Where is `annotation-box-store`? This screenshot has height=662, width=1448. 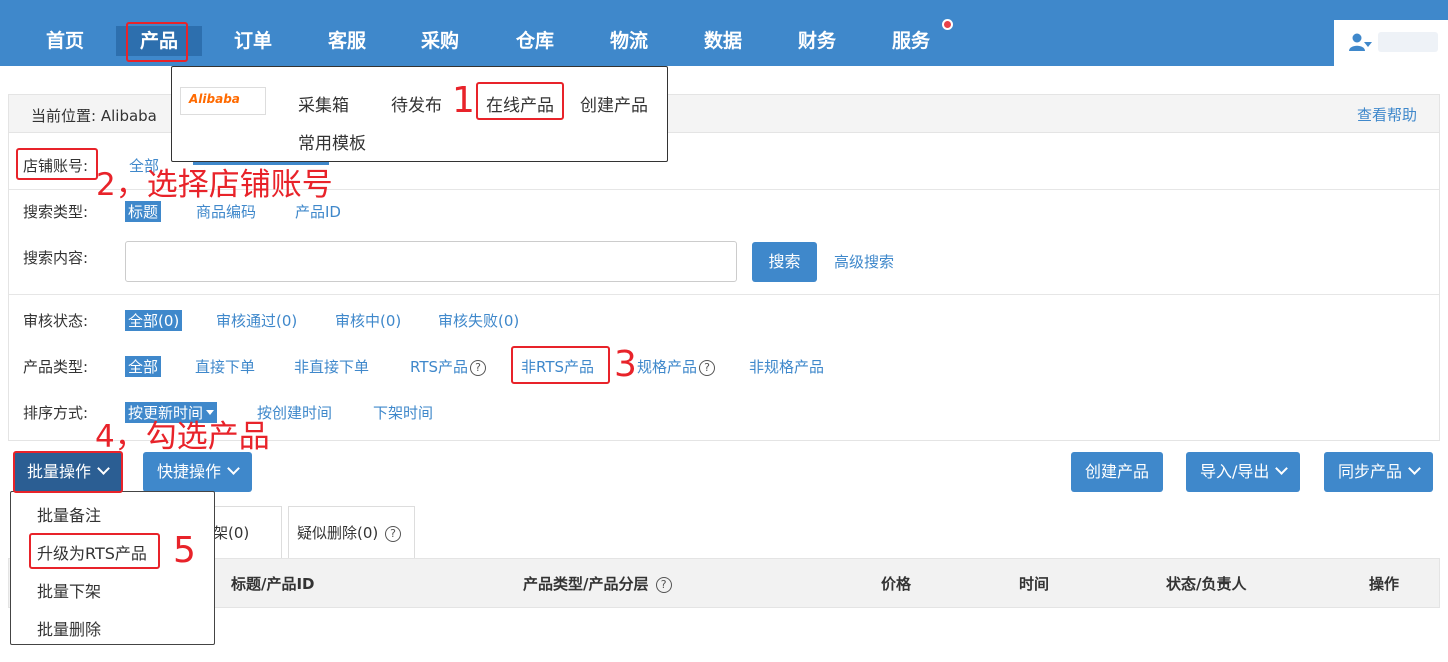
annotation-box-store is located at coordinates (57, 164).